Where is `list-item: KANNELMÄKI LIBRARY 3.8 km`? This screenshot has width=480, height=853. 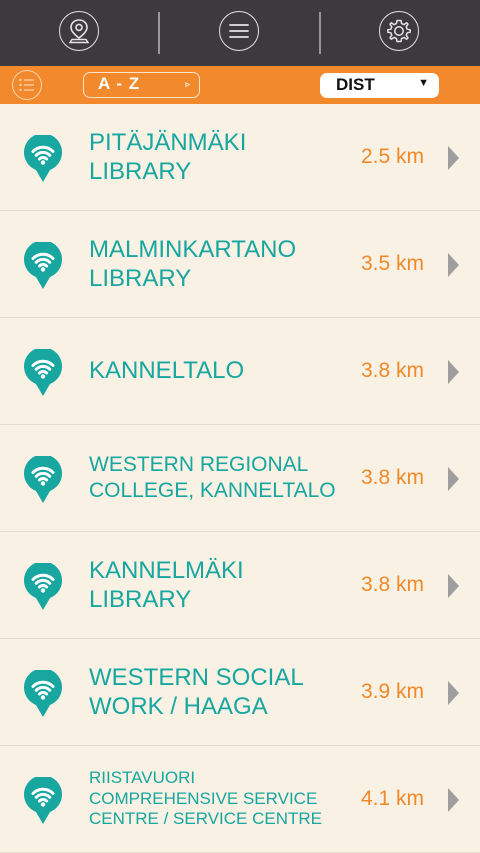
list-item: KANNELMÄKI LIBRARY 3.8 km is located at coordinates (240, 585).